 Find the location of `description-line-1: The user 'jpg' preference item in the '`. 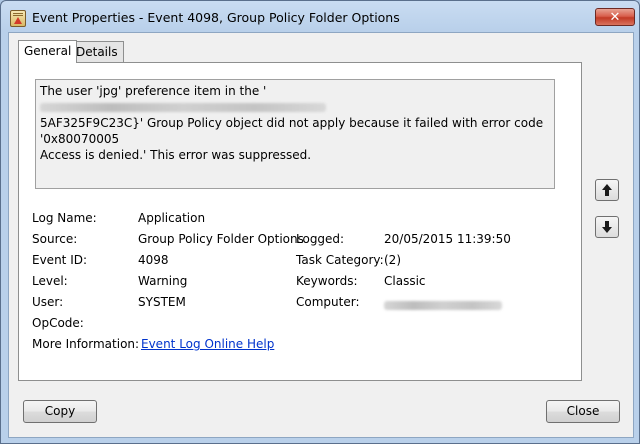

description-line-1: The user 'jpg' preference item in the ' is located at coordinates (295, 99).